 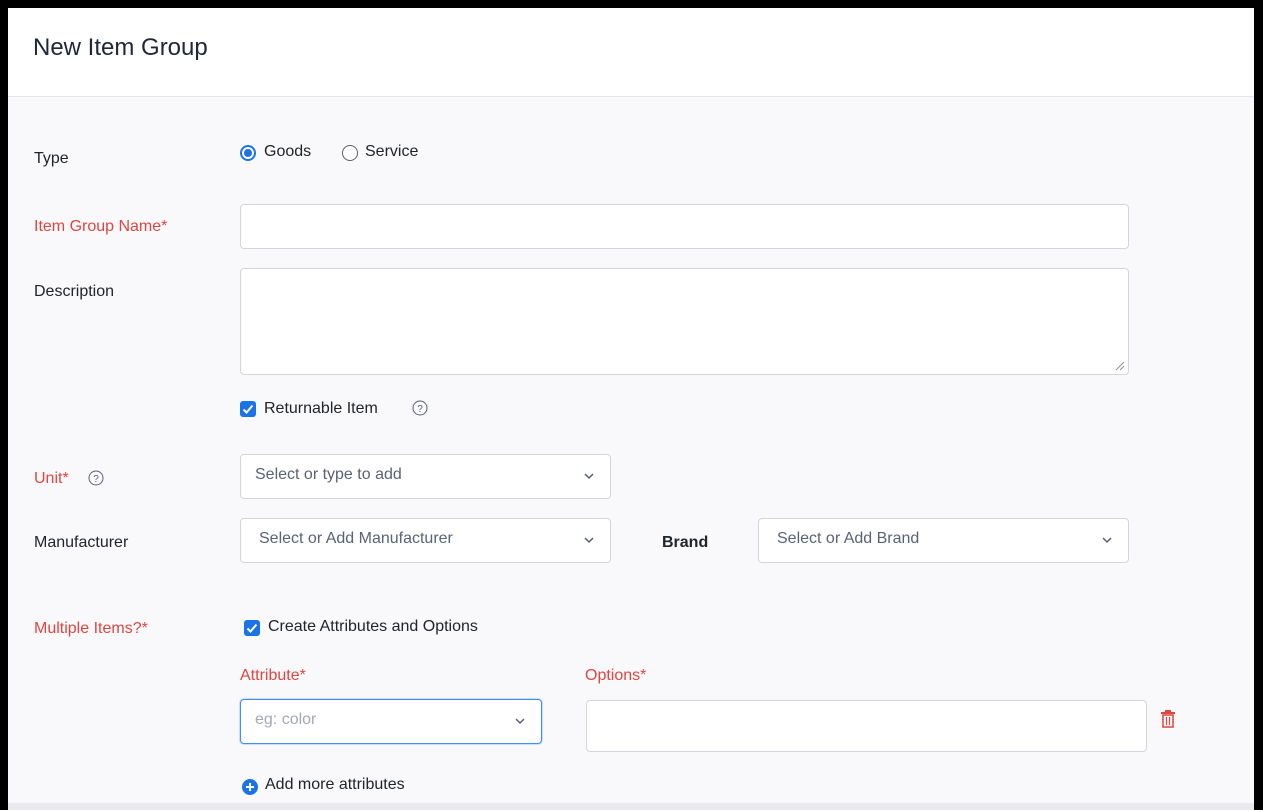 I want to click on brand-label: Brand, so click(x=685, y=542).